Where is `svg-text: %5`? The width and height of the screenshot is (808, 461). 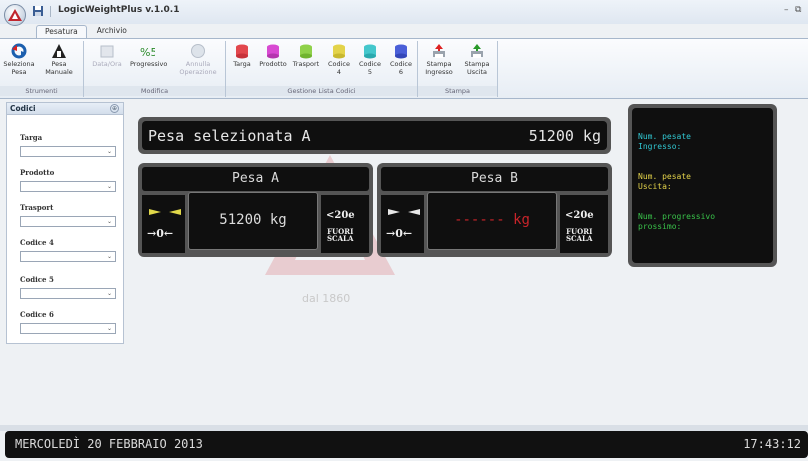 svg-text: %5 is located at coordinates (147, 52).